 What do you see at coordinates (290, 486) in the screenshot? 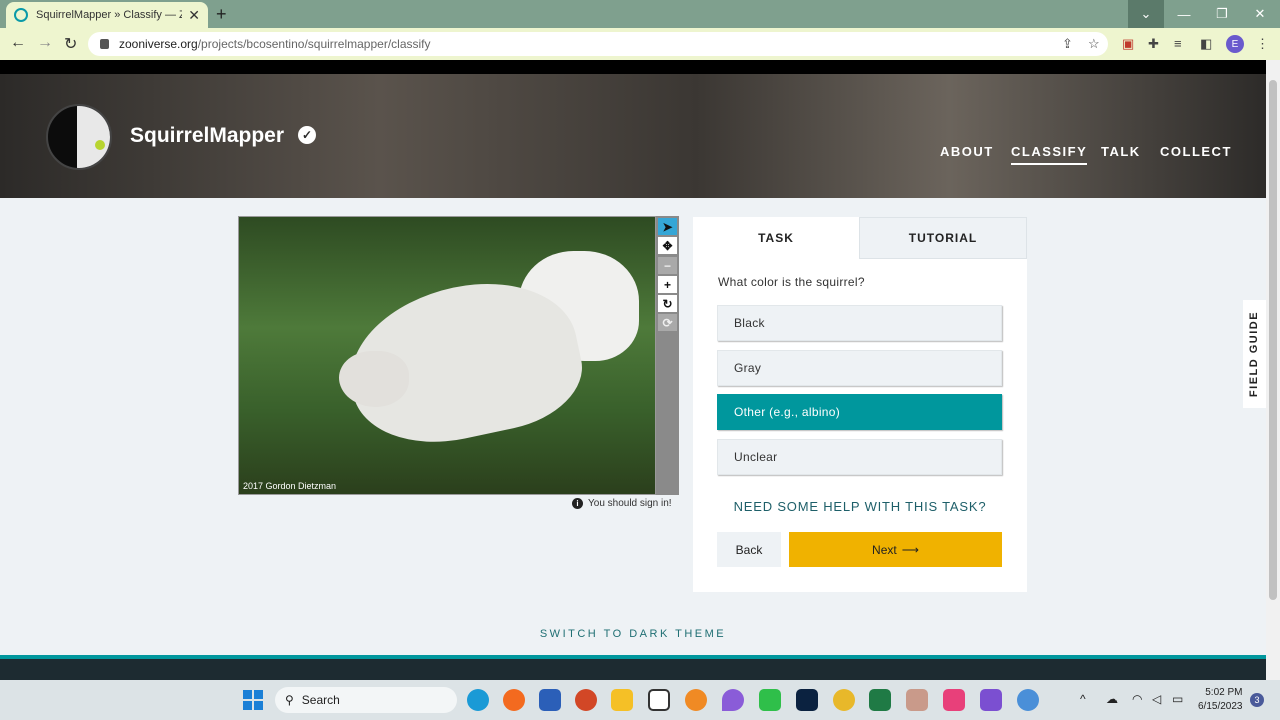
I see `image-credit: 2017 Gordon Dietzman` at bounding box center [290, 486].